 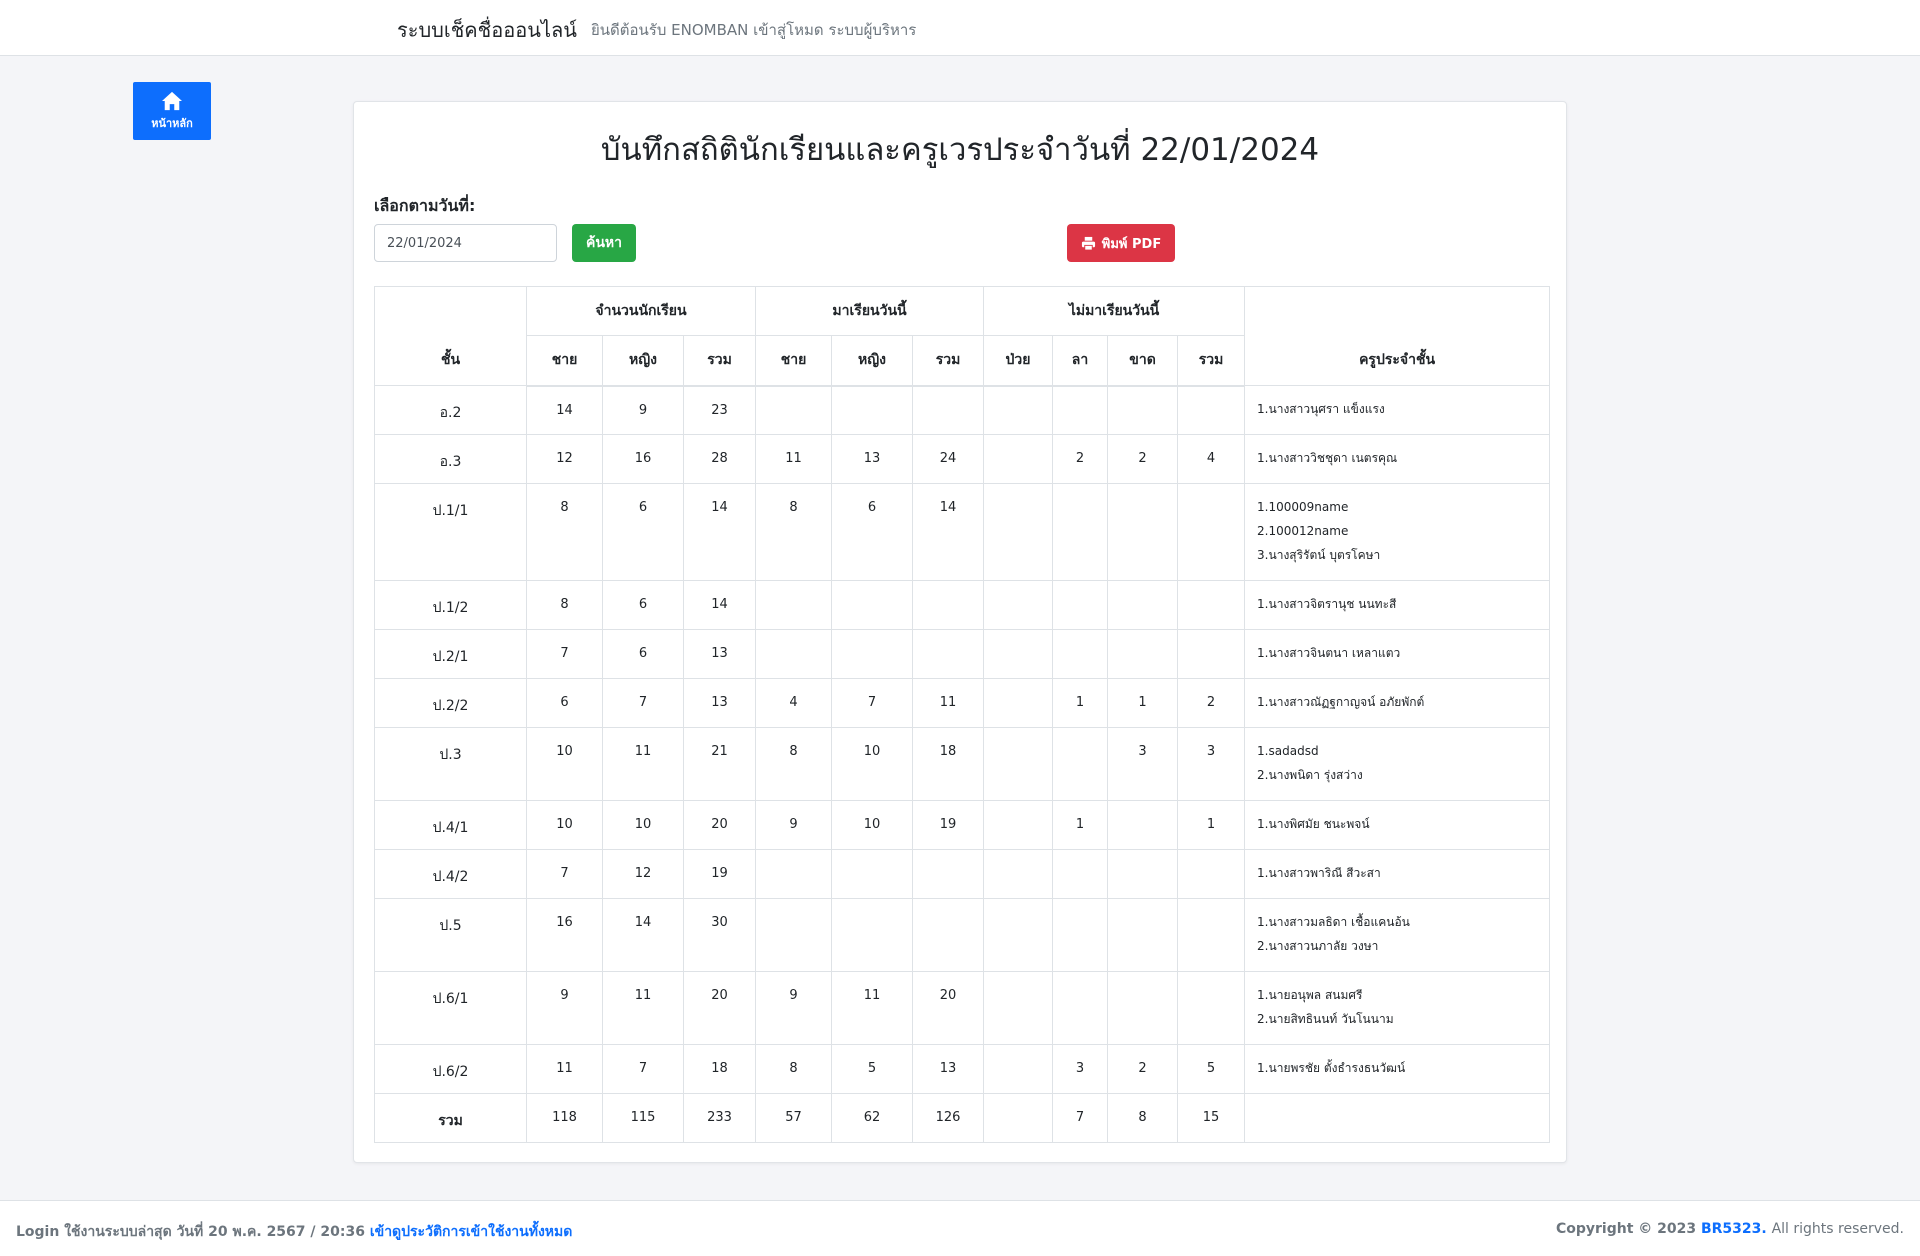 What do you see at coordinates (872, 1118) in the screenshot?
I see `total-present-female: 62` at bounding box center [872, 1118].